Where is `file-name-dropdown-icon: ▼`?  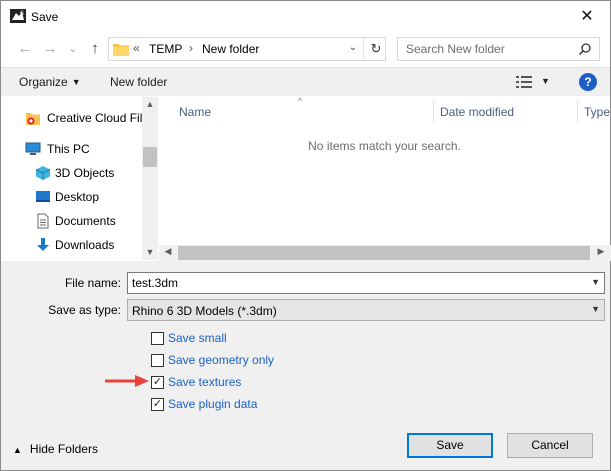 file-name-dropdown-icon: ▼ is located at coordinates (595, 282).